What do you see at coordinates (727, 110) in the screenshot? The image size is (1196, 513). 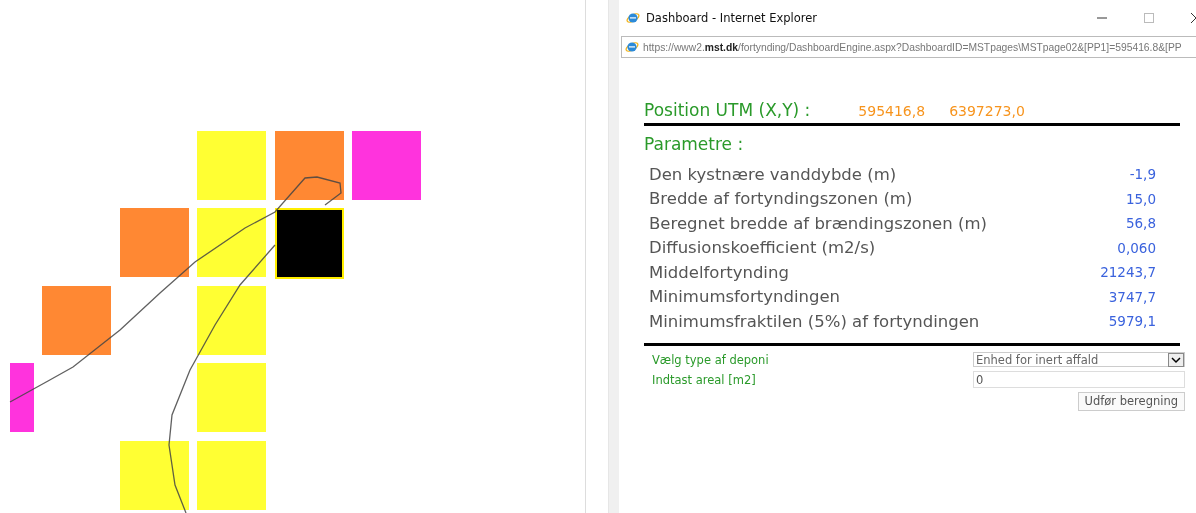 I see `position-label: Position UTM (X,Y) :` at bounding box center [727, 110].